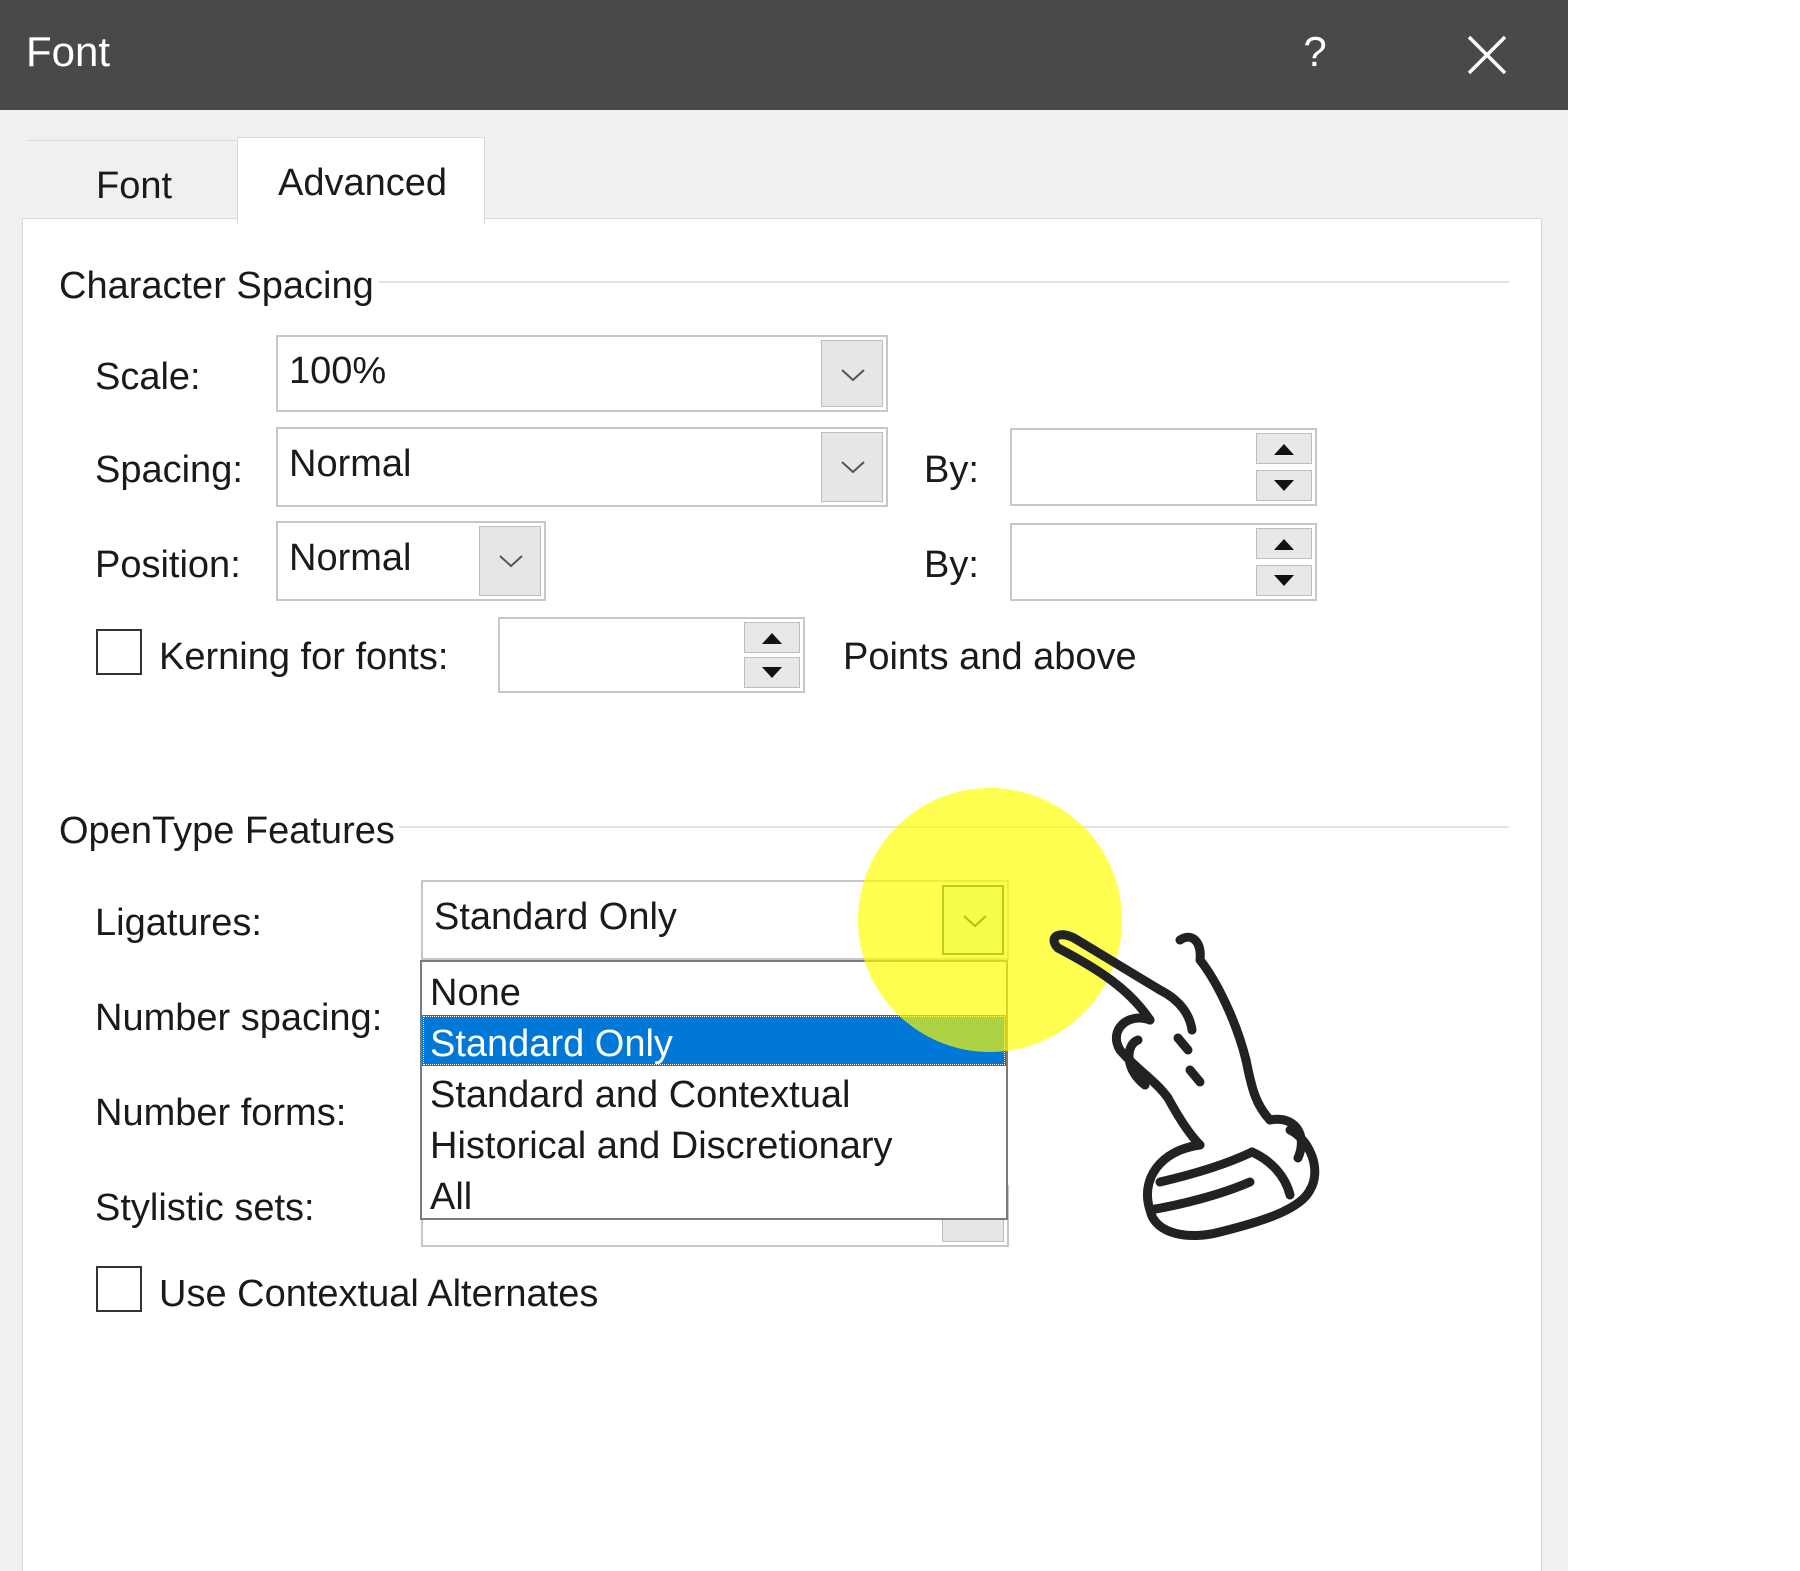  What do you see at coordinates (363, 183) in the screenshot?
I see `tab-advanced-label: Advanced` at bounding box center [363, 183].